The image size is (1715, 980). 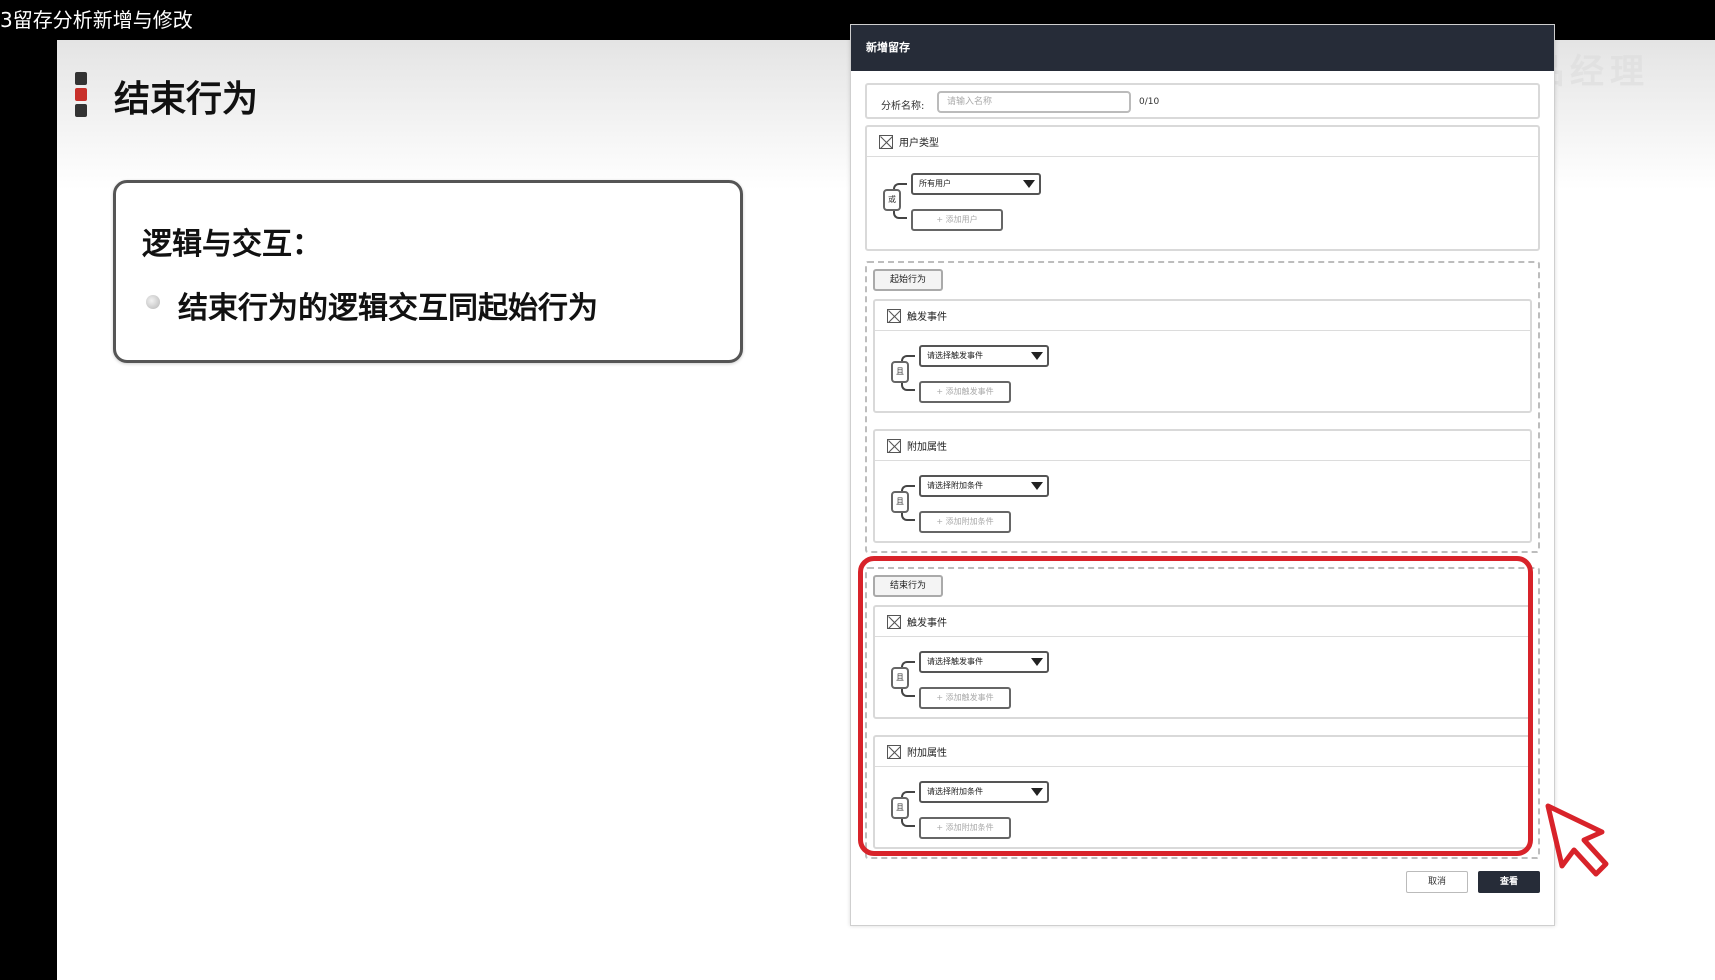 What do you see at coordinates (903, 106) in the screenshot?
I see `name-label: 分析名称:` at bounding box center [903, 106].